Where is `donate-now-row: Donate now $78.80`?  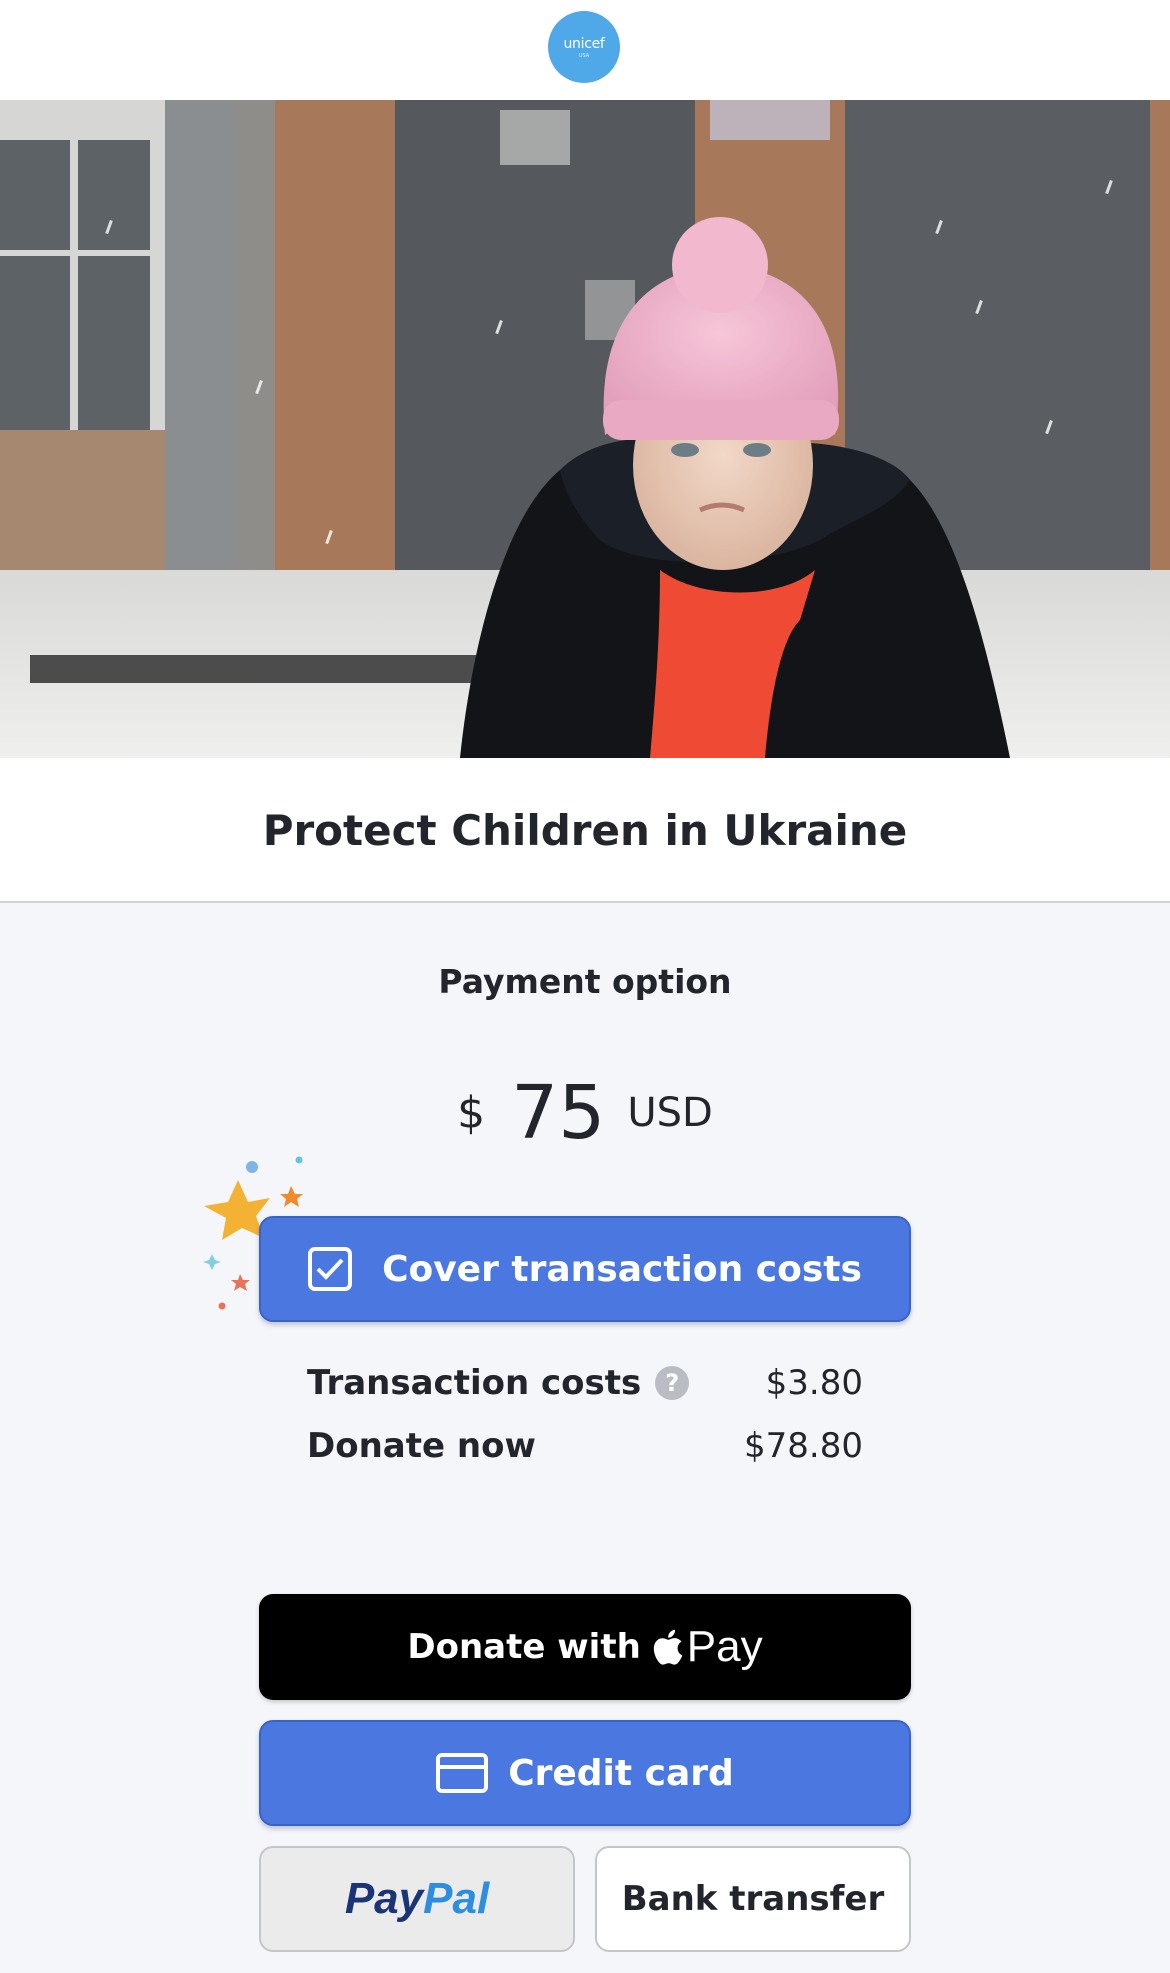
donate-now-row: Donate now $78.80 is located at coordinates (585, 1446).